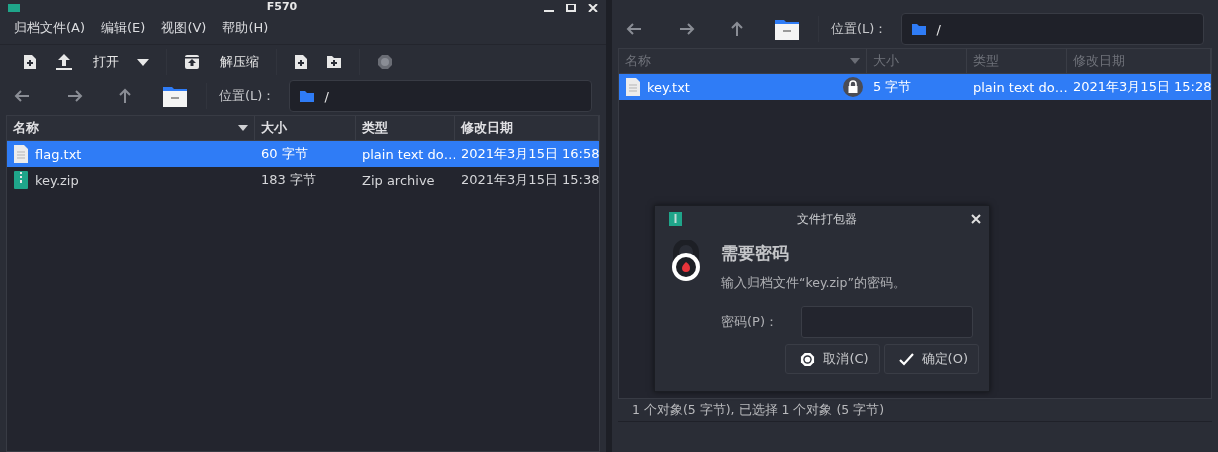  I want to click on open-button: 打开, so click(87, 62).